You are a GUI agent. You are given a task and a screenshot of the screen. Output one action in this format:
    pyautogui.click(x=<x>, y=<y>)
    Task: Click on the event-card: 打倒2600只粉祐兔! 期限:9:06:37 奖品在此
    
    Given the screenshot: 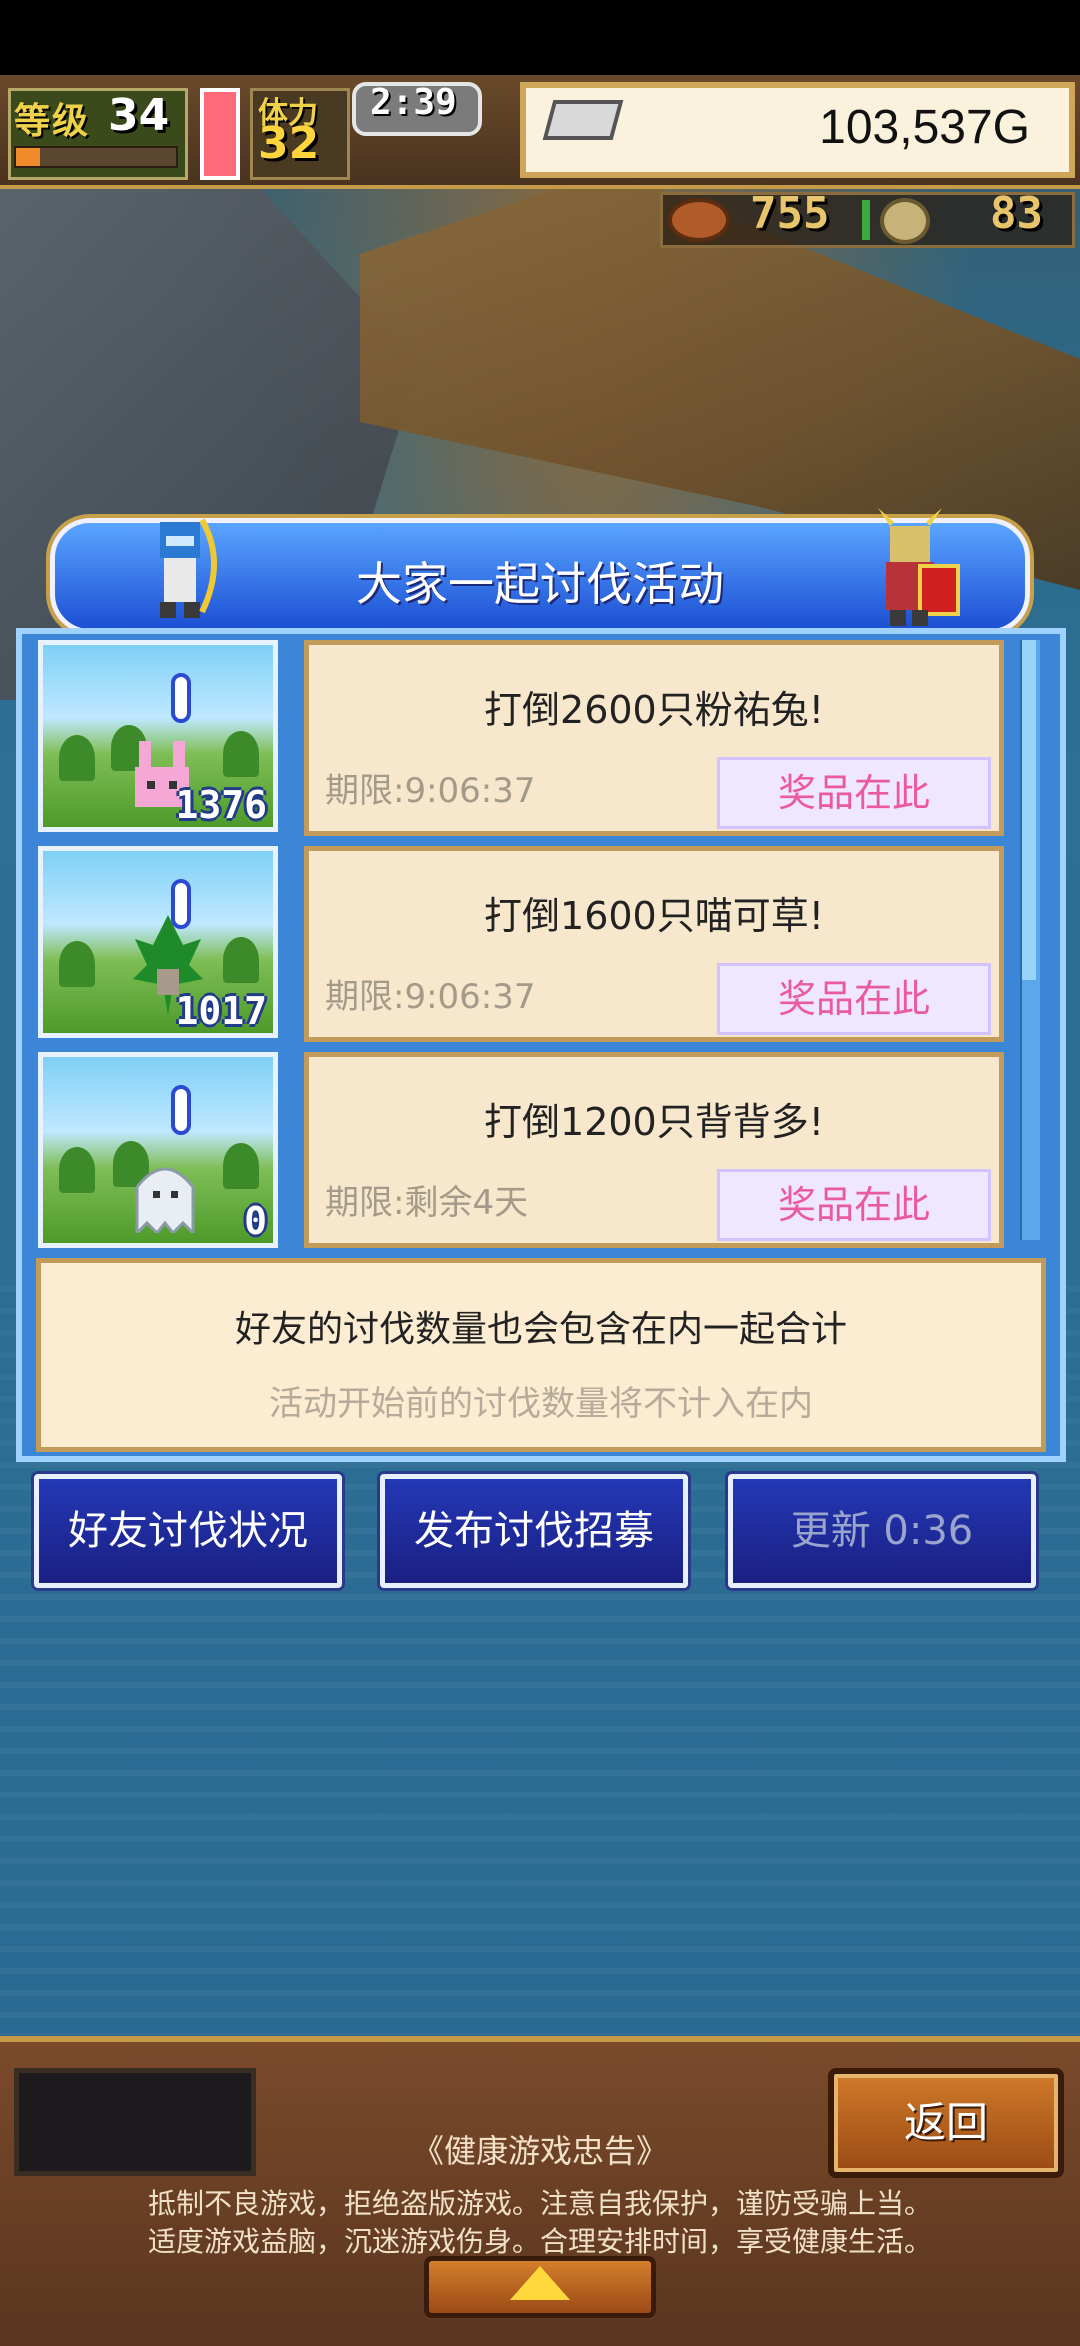 What is the action you would take?
    pyautogui.click(x=654, y=738)
    